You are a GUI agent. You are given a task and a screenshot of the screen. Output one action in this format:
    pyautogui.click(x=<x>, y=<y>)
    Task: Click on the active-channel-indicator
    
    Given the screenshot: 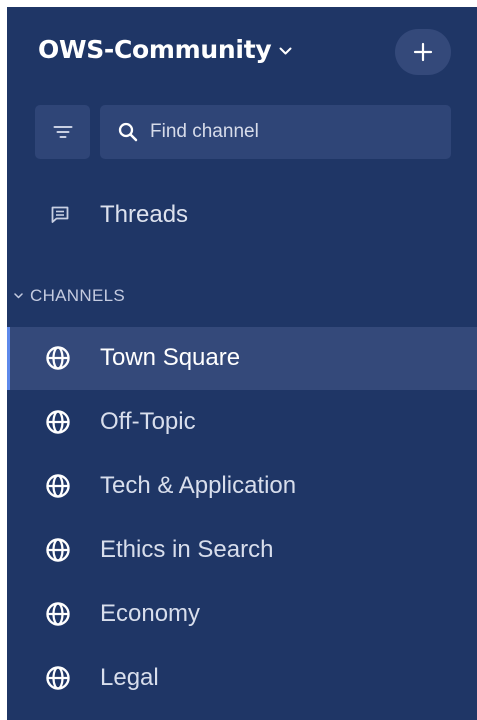 What is the action you would take?
    pyautogui.click(x=8, y=358)
    